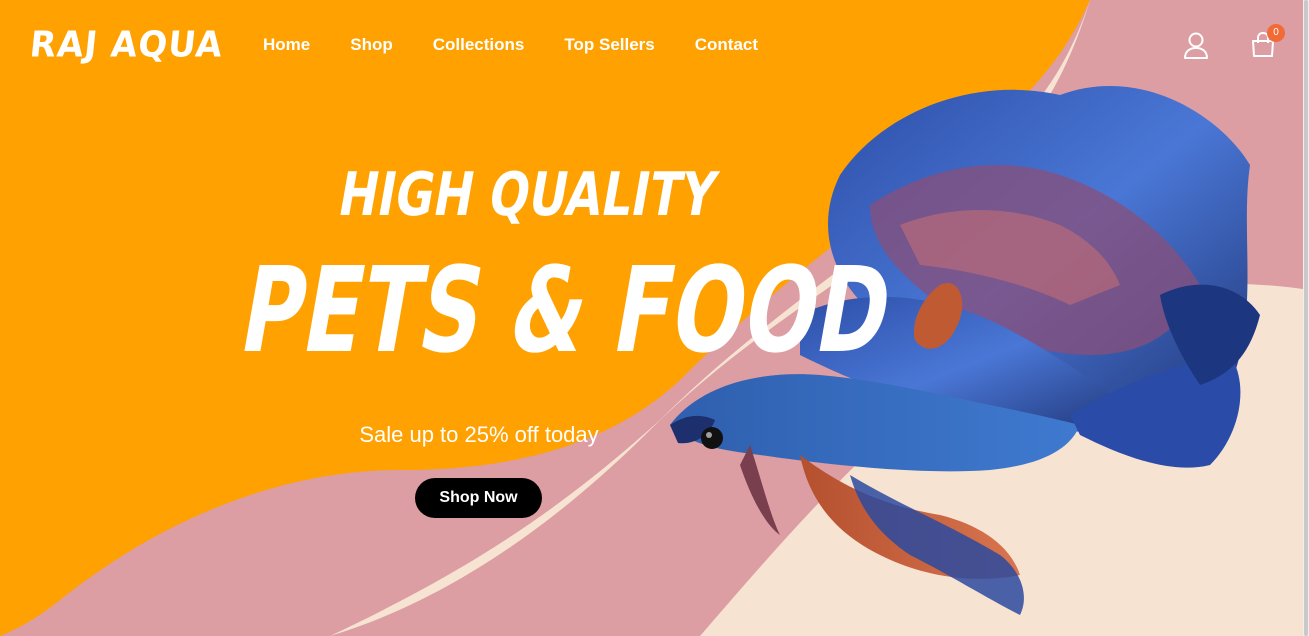 The width and height of the screenshot is (1309, 636). I want to click on page-scrollbar, so click(1306, 318).